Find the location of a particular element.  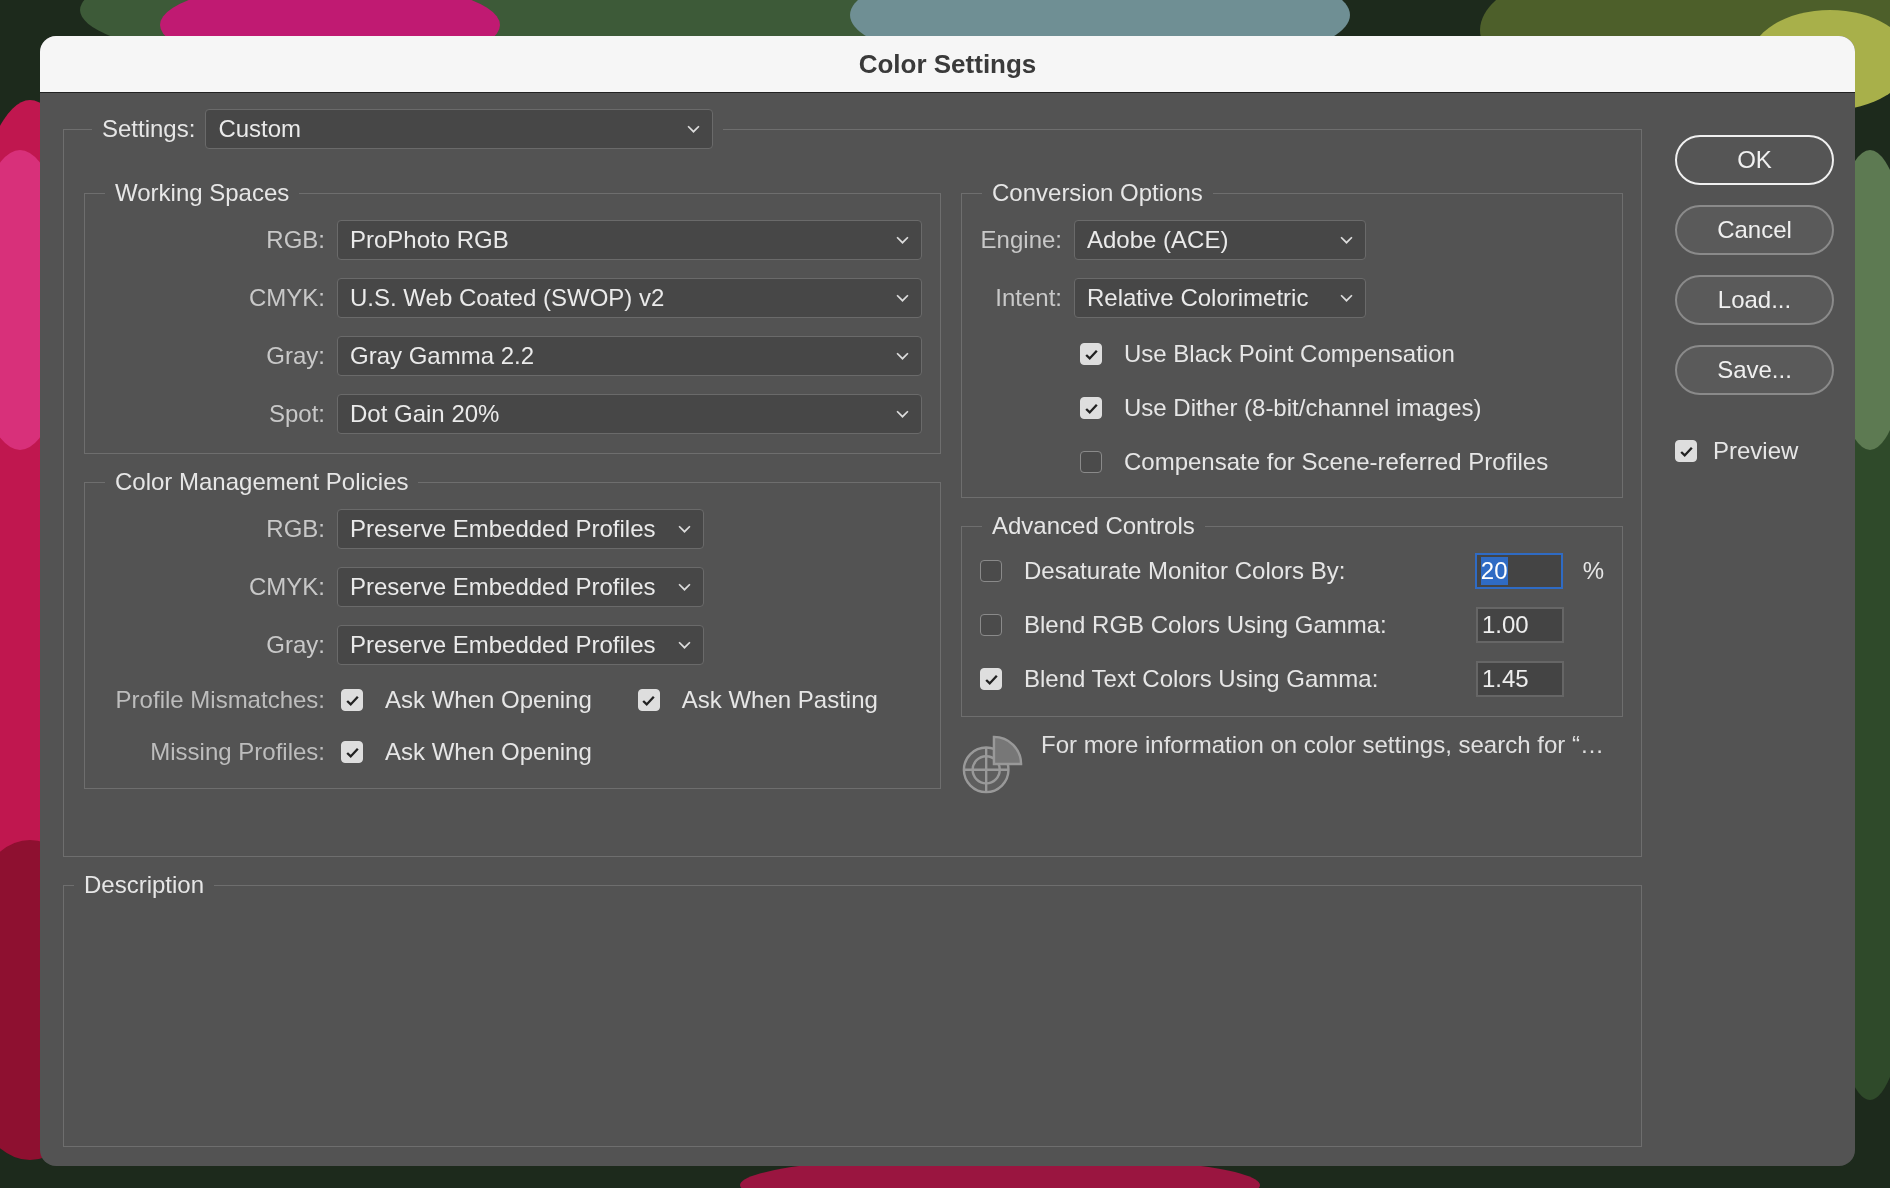

profile-dropdown: U.S. Web Coated (SWOP) v2 is located at coordinates (629, 298).